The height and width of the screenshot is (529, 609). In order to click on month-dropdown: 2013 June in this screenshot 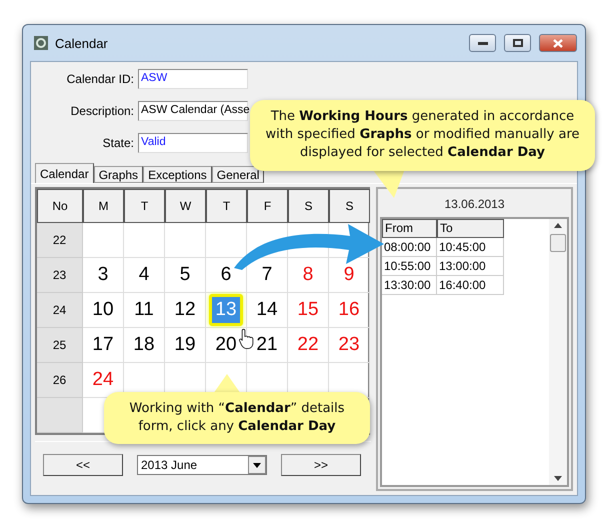, I will do `click(202, 465)`.